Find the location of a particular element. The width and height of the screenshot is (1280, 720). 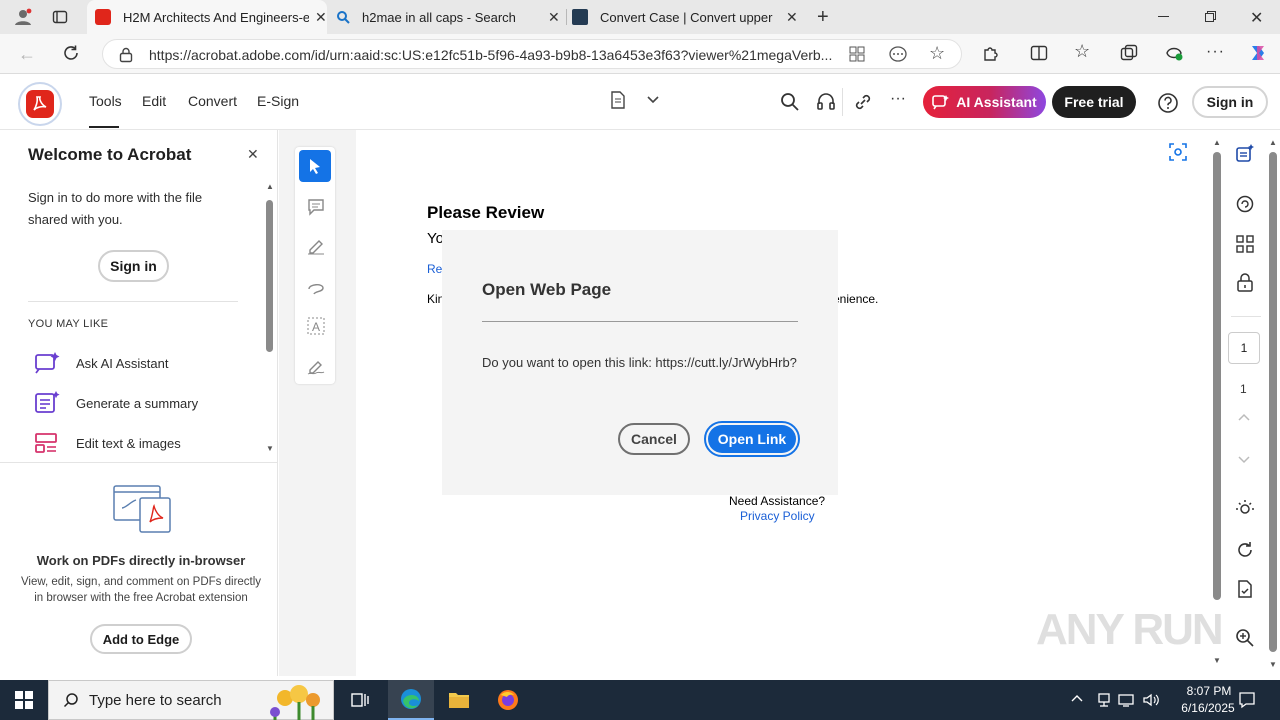

sign-in-button: Sign in is located at coordinates (1230, 102).